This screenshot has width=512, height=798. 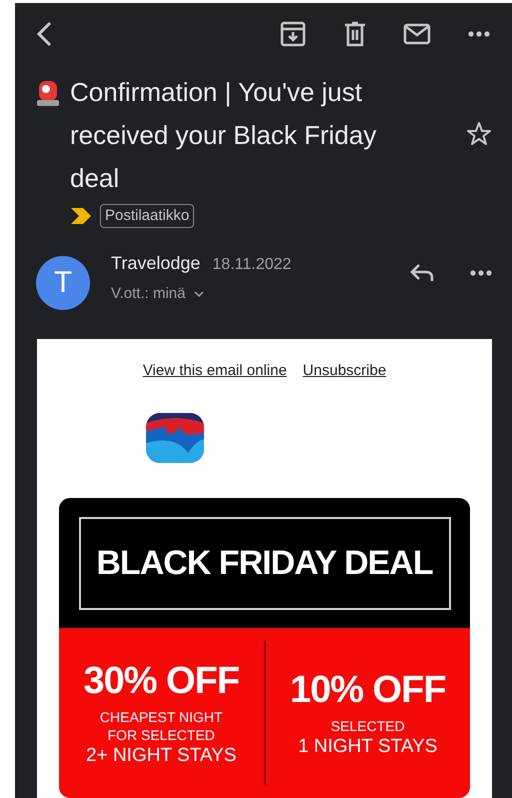 I want to click on siren-icon, so click(x=48, y=92).